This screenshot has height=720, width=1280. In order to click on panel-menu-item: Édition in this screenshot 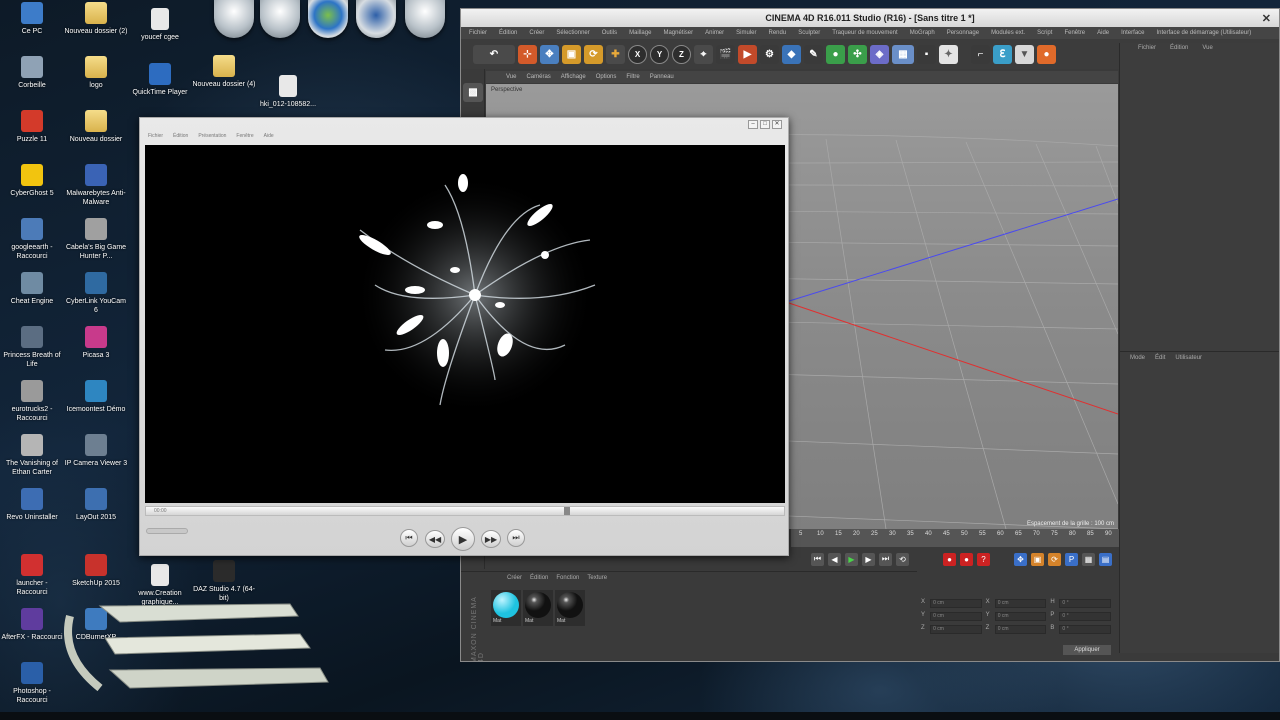, I will do `click(1179, 48)`.